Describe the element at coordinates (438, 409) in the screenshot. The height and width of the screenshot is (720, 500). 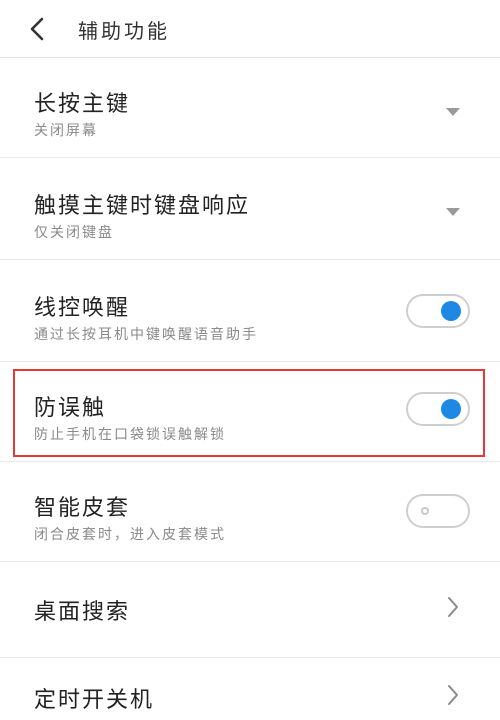
I see `prevent-mistouch-toggle` at that location.